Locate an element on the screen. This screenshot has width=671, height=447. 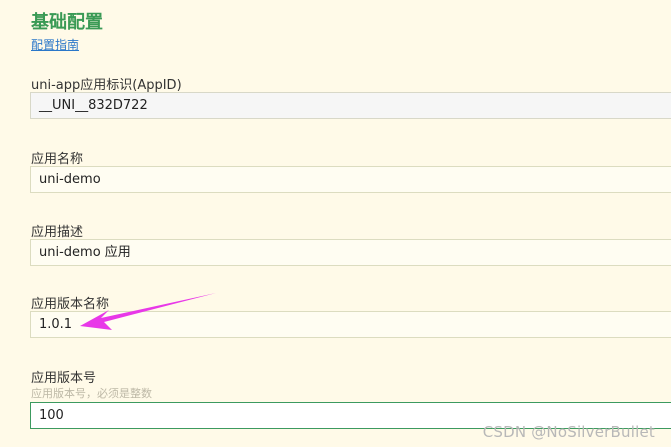
app-name-field: uni-demo is located at coordinates (350, 179).